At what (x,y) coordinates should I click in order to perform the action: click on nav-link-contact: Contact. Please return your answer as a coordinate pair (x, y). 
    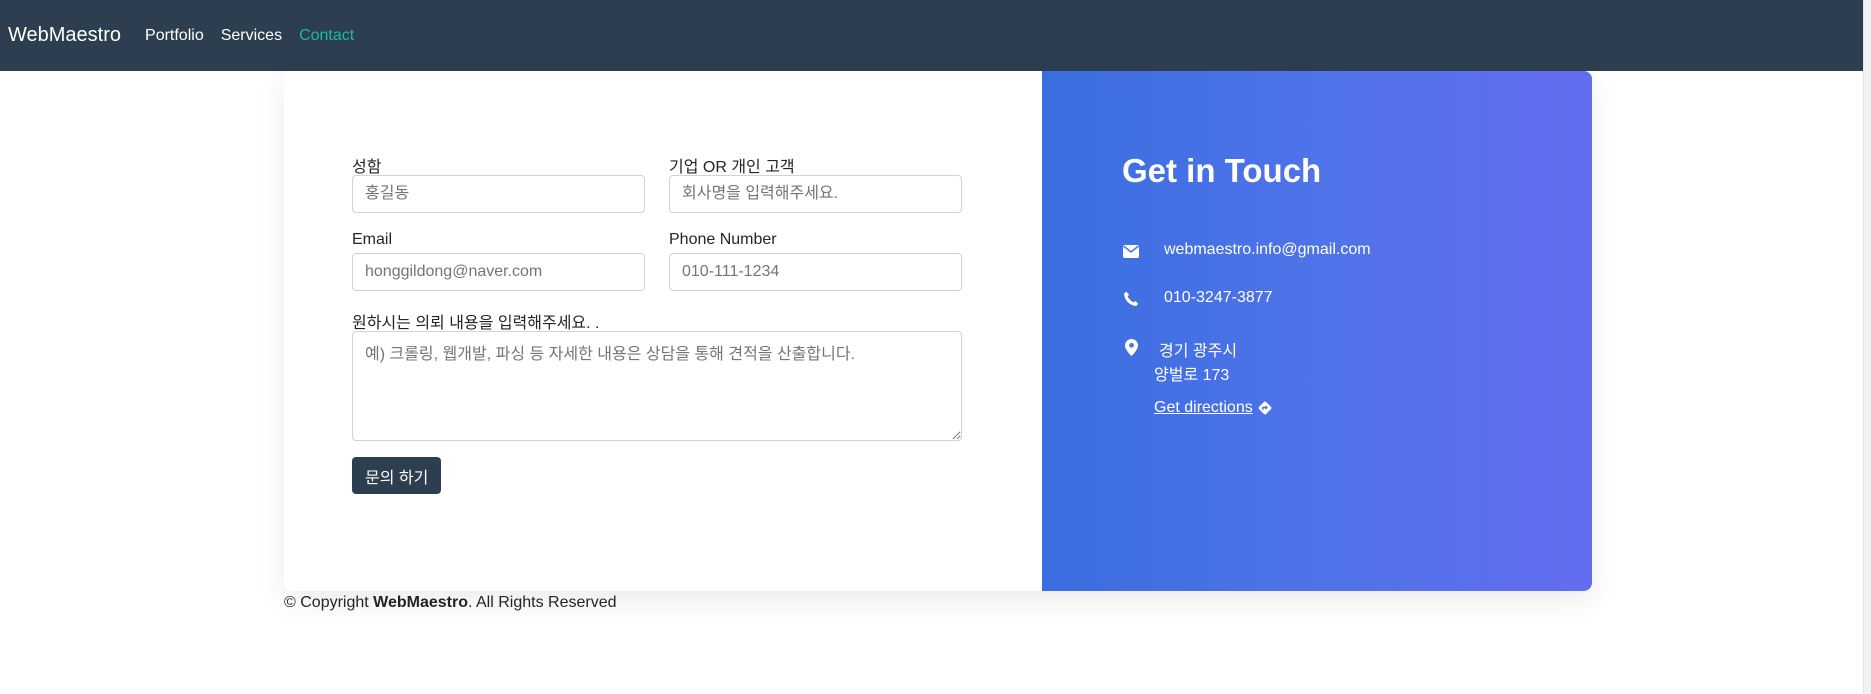
    Looking at the image, I should click on (326, 36).